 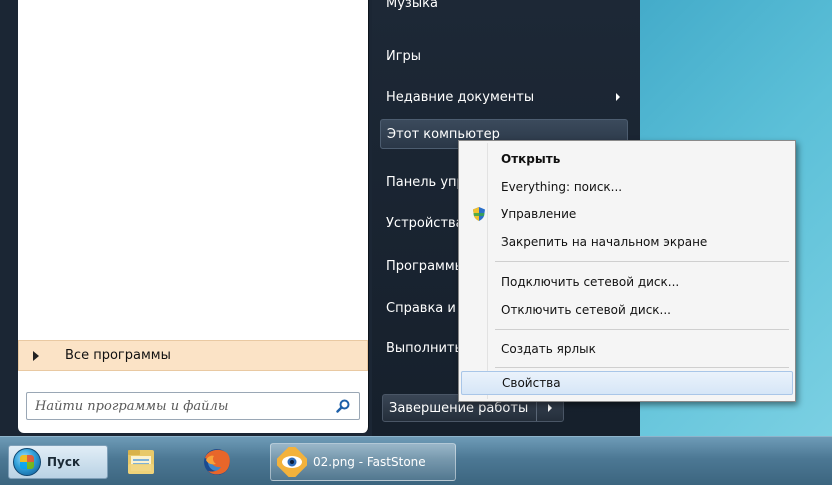 What do you see at coordinates (539, 214) in the screenshot?
I see `context-item-label: Управление` at bounding box center [539, 214].